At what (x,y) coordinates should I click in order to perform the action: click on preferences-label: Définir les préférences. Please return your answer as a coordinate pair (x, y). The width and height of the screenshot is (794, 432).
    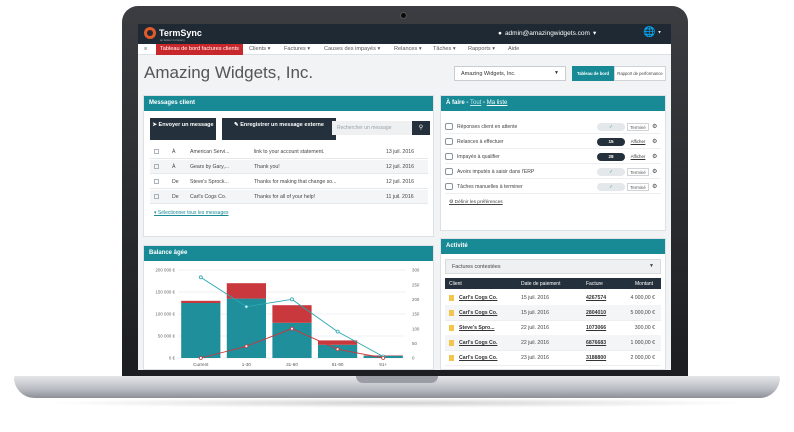
    Looking at the image, I should click on (478, 202).